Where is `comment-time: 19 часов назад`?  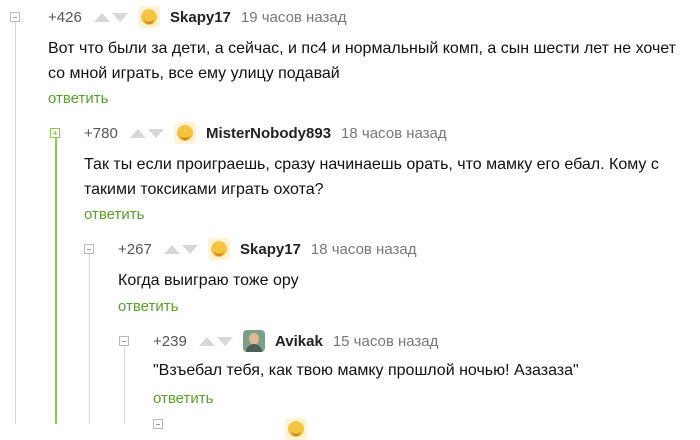 comment-time: 19 часов назад is located at coordinates (294, 17).